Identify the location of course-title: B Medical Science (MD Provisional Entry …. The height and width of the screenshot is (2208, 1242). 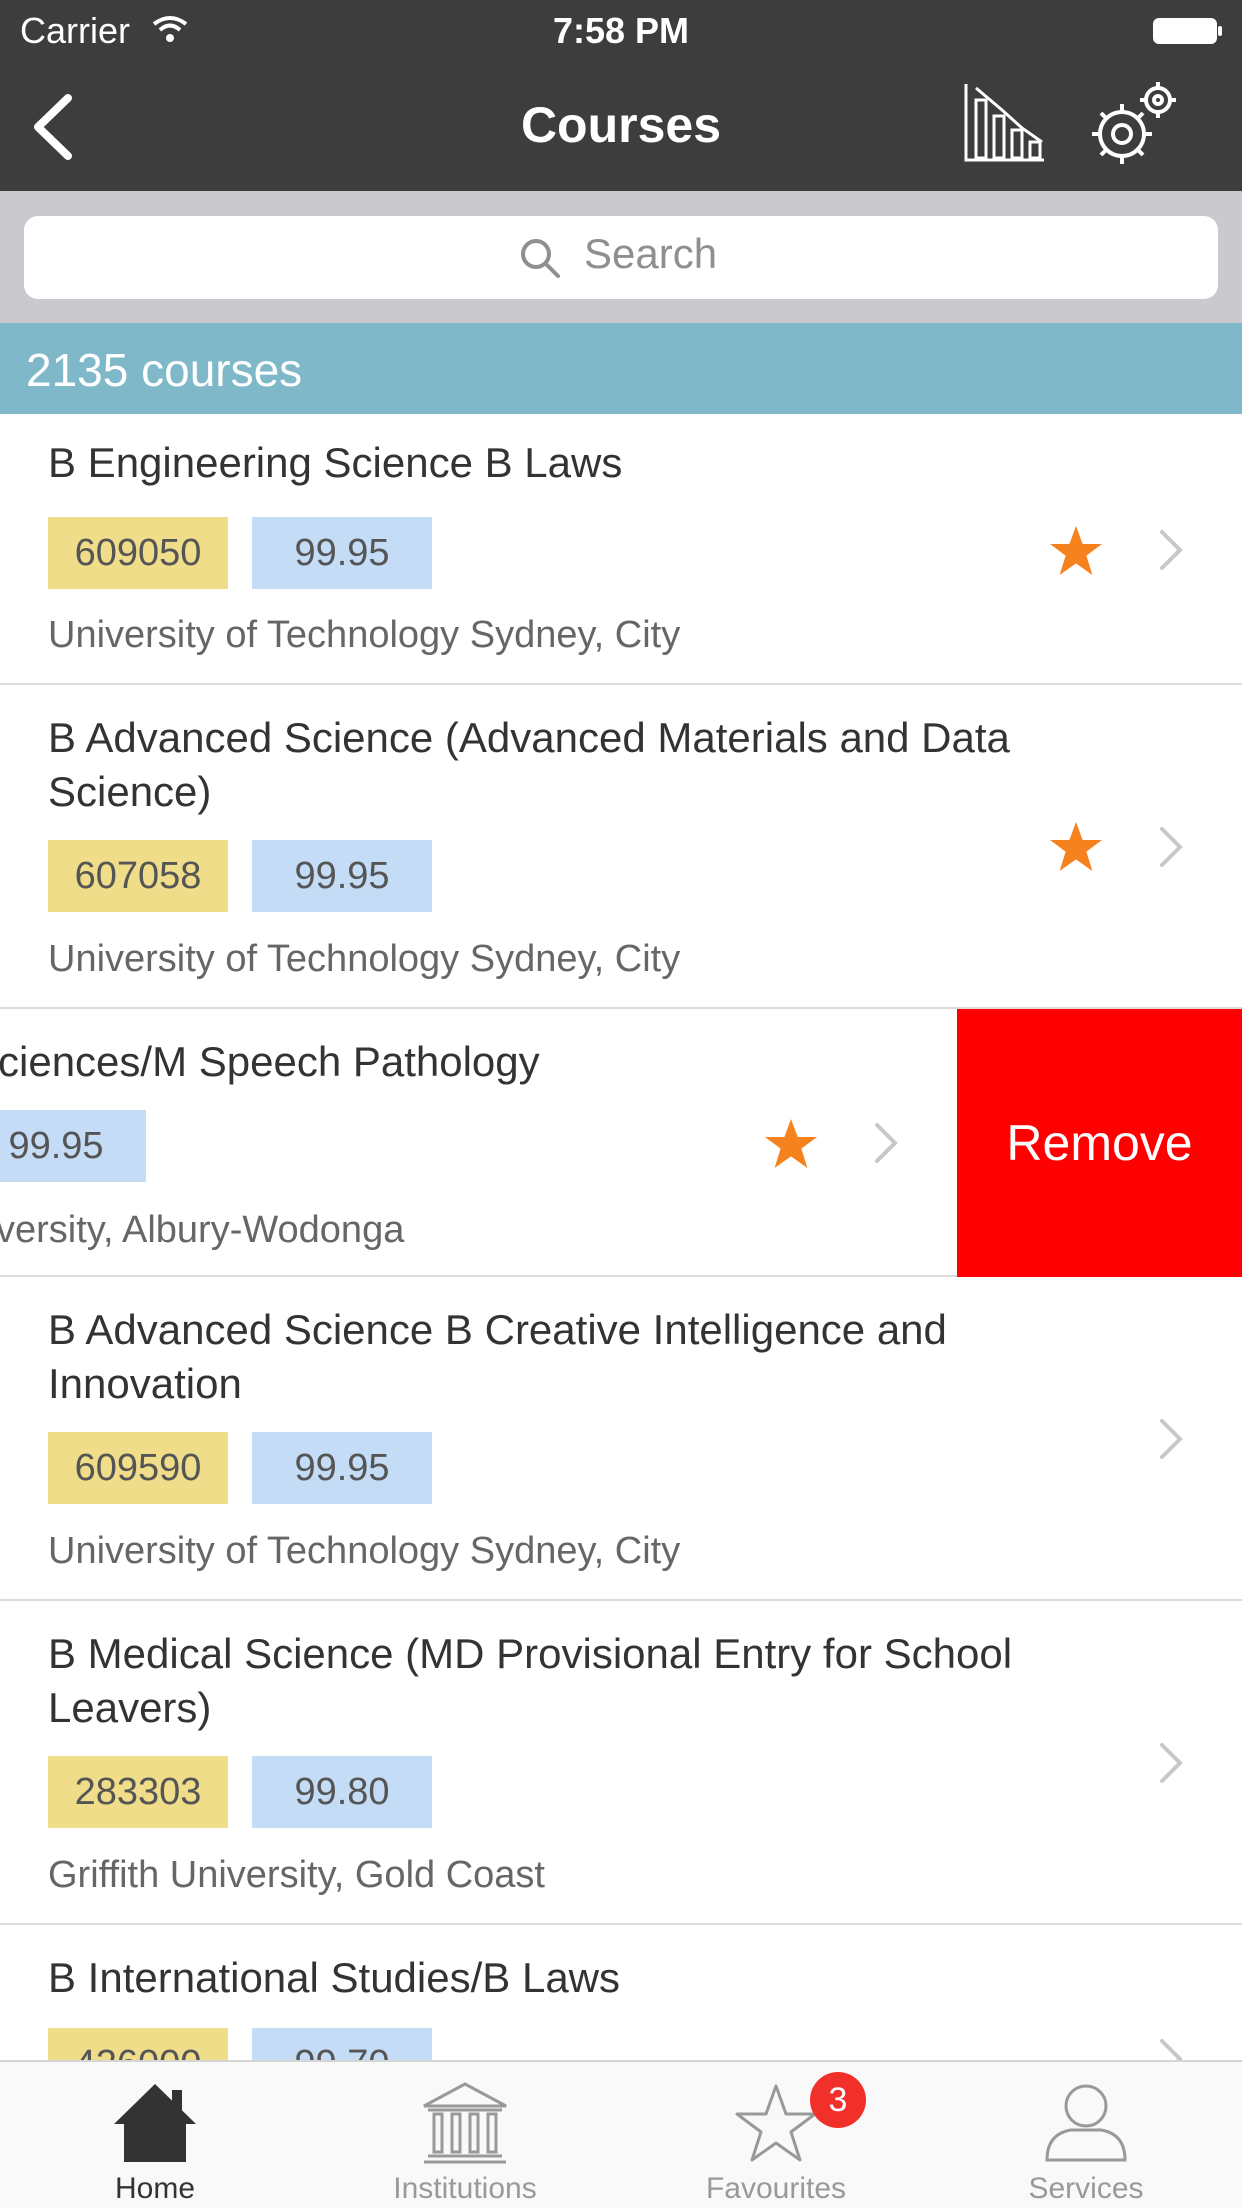
(530, 1680).